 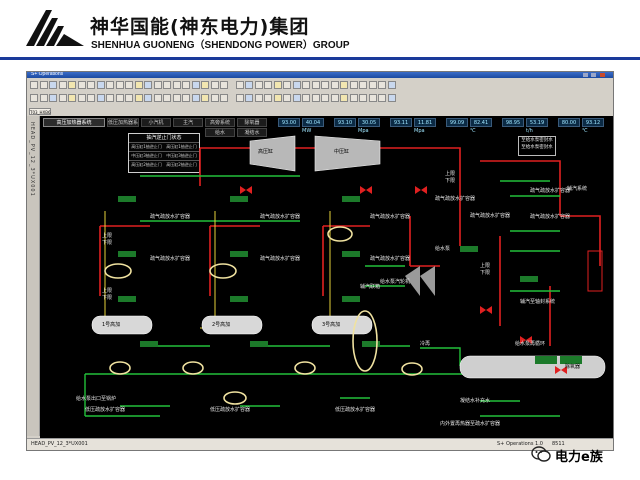 I want to click on header-divider, so click(x=320, y=58).